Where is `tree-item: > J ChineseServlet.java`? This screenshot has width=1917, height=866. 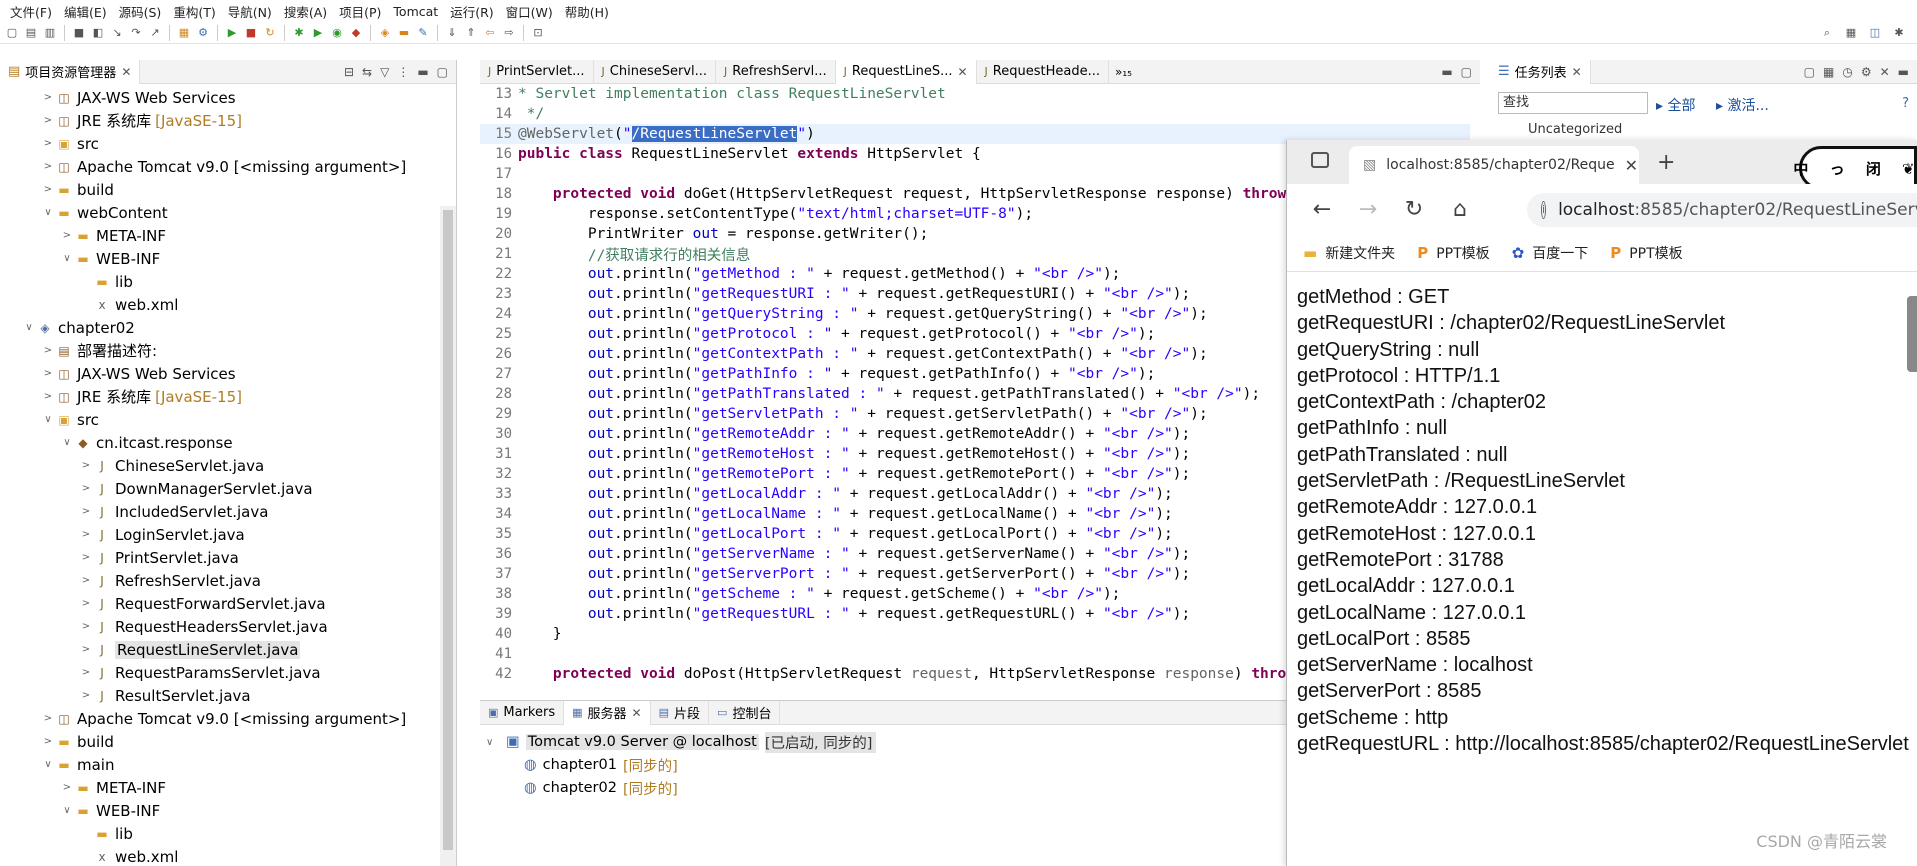
tree-item: > J ChineseServlet.java is located at coordinates (220, 465).